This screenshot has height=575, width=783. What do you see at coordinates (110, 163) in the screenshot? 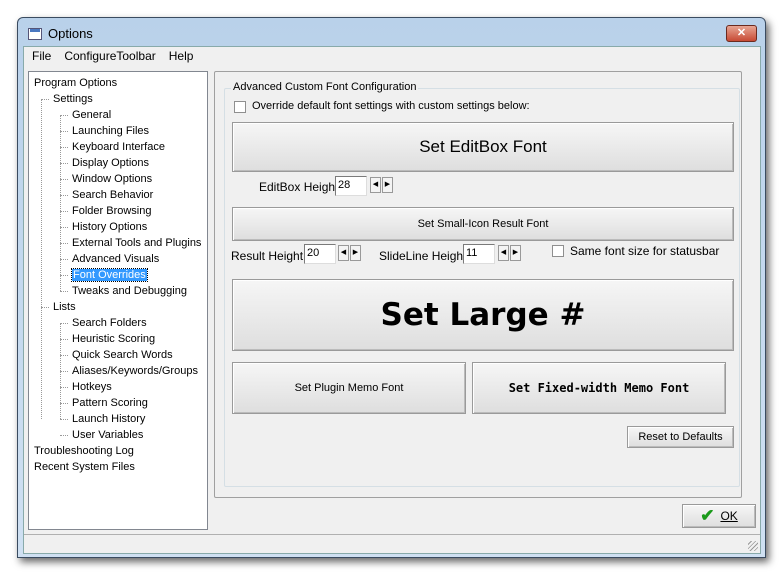
I see `tree-item: Display Options` at bounding box center [110, 163].